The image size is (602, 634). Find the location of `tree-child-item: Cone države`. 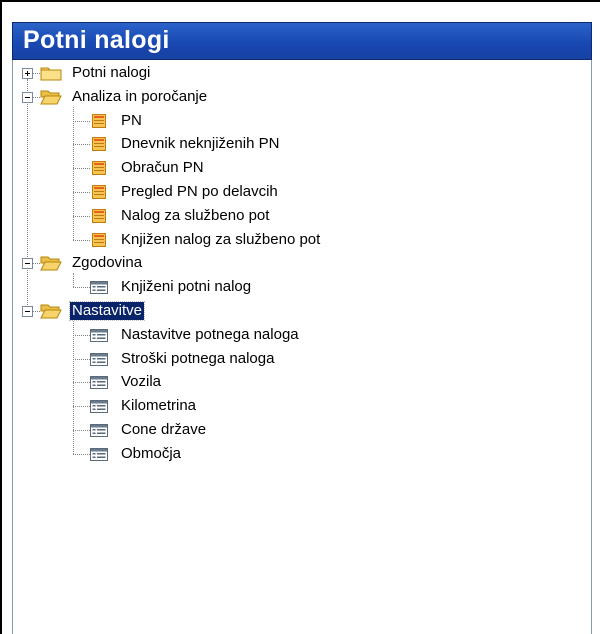

tree-child-item: Cone države is located at coordinates (293, 430).